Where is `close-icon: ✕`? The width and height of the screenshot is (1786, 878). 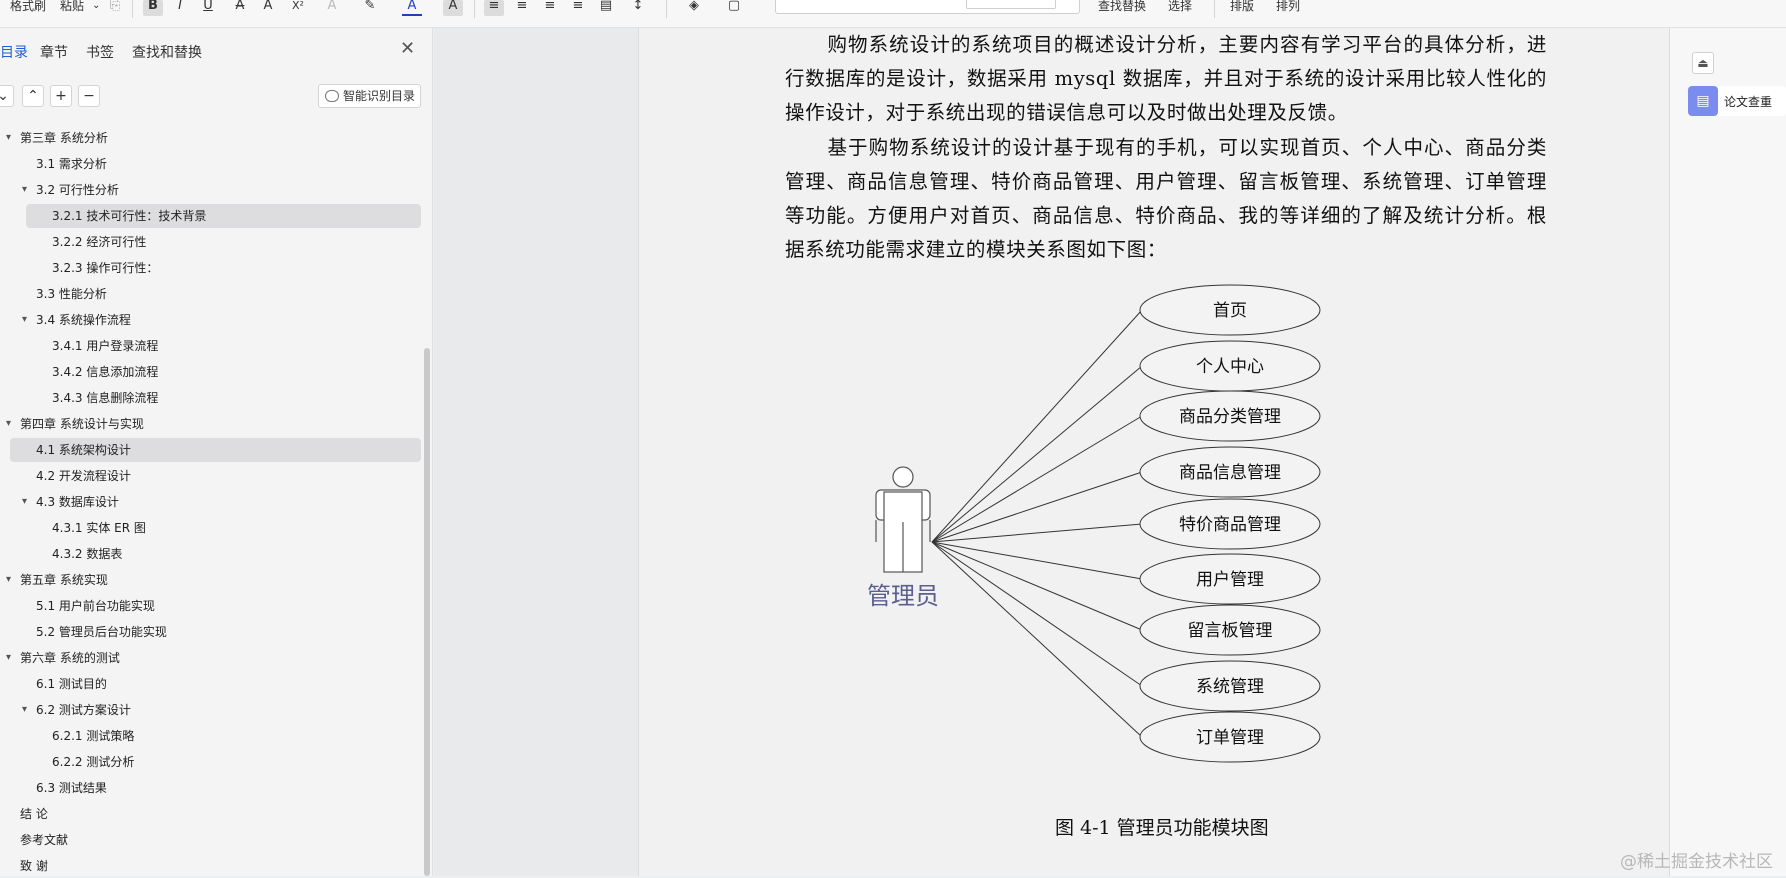 close-icon: ✕ is located at coordinates (407, 48).